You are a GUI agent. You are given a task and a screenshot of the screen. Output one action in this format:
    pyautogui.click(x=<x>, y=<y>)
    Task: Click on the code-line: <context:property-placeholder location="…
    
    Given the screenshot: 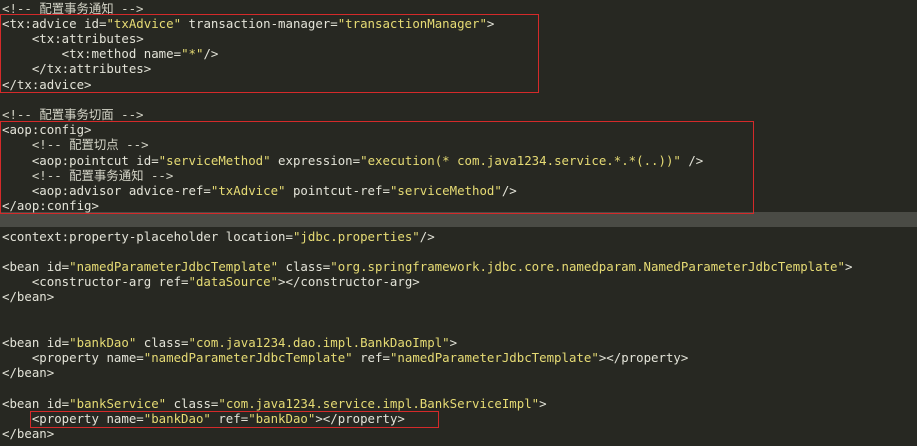 What is the action you would take?
    pyautogui.click(x=218, y=236)
    